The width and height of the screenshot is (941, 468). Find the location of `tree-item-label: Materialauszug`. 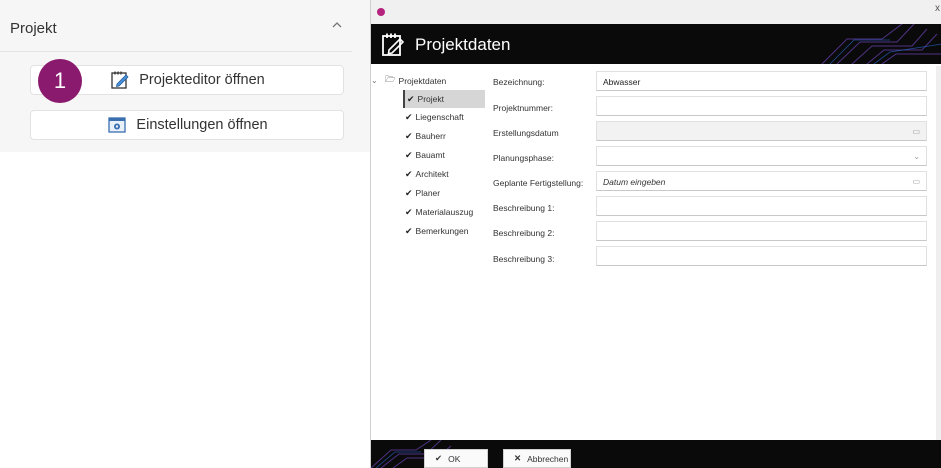

tree-item-label: Materialauszug is located at coordinates (444, 212).